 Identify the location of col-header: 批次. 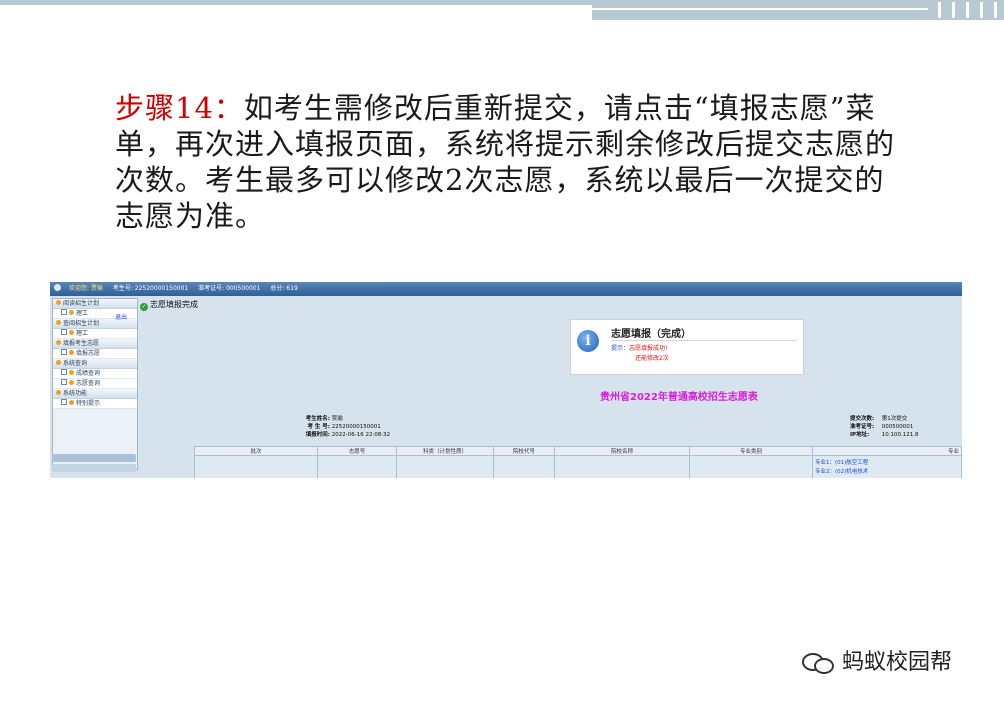
(256, 451).